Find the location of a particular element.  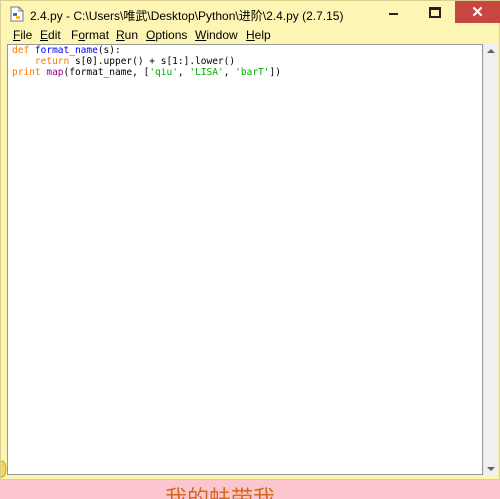

minimize-button is located at coordinates (393, 12).